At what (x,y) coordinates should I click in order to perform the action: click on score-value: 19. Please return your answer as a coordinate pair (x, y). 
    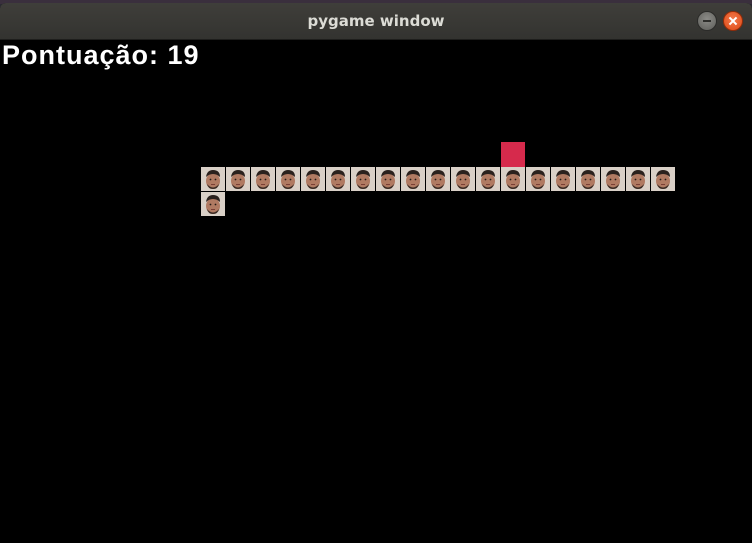
    Looking at the image, I should click on (183, 55).